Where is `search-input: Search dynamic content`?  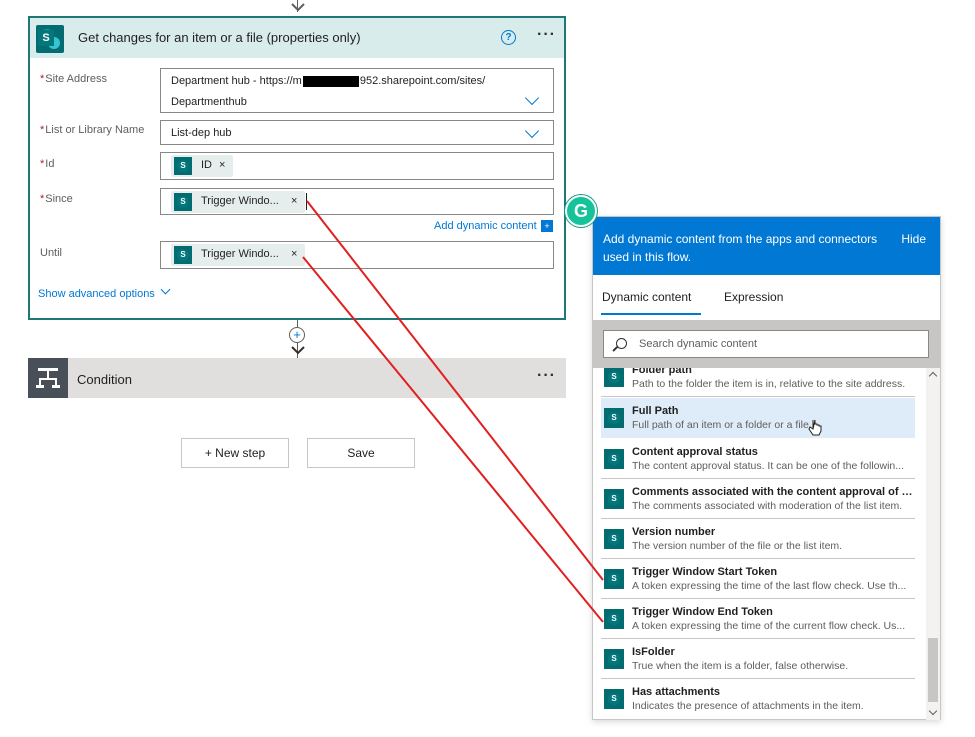
search-input: Search dynamic content is located at coordinates (766, 344).